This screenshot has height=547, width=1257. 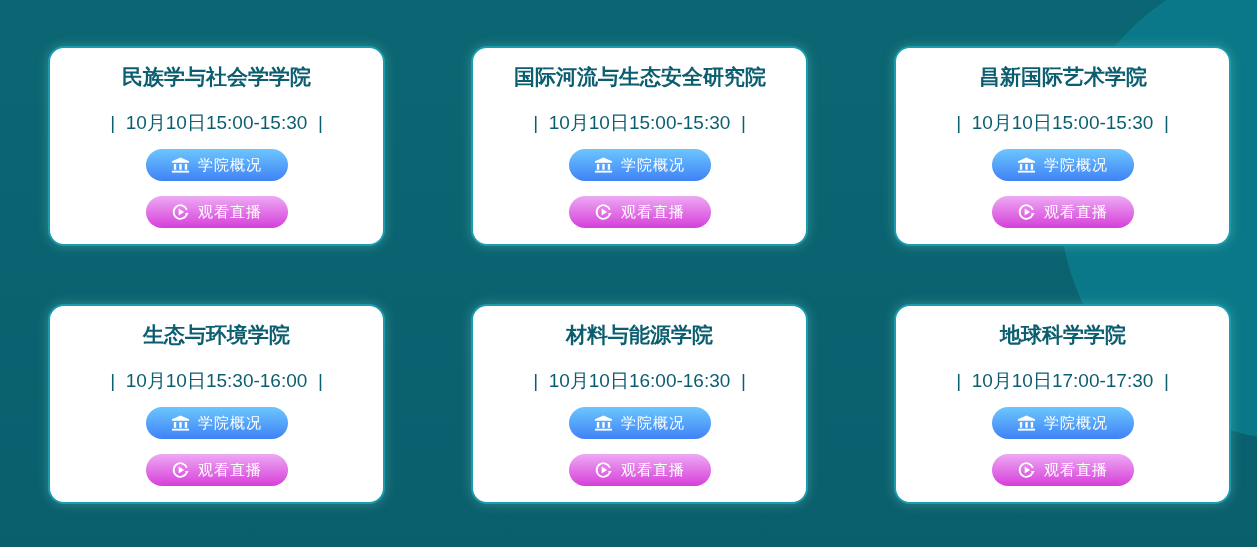 I want to click on session-time: | 10月10日15:30-16:00 |, so click(x=216, y=381).